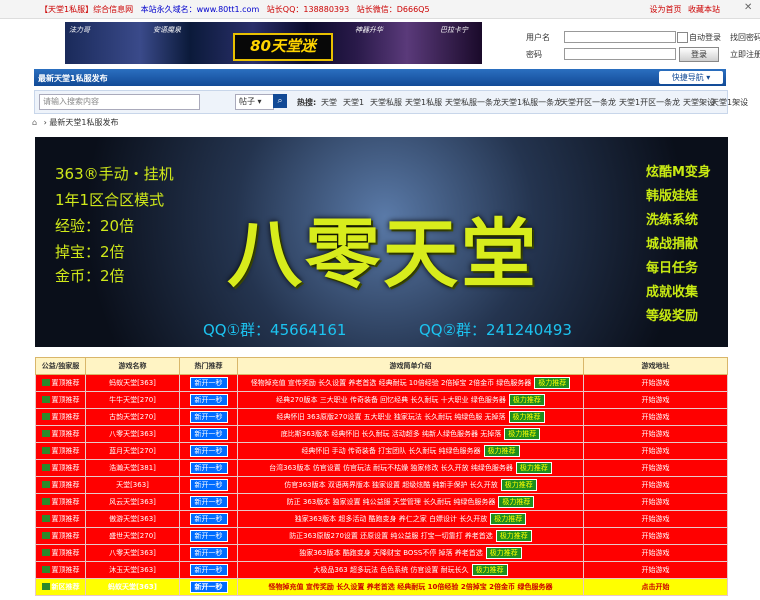 The height and width of the screenshot is (600, 760). Describe the element at coordinates (699, 54) in the screenshot. I see `login-button: 登录` at that location.